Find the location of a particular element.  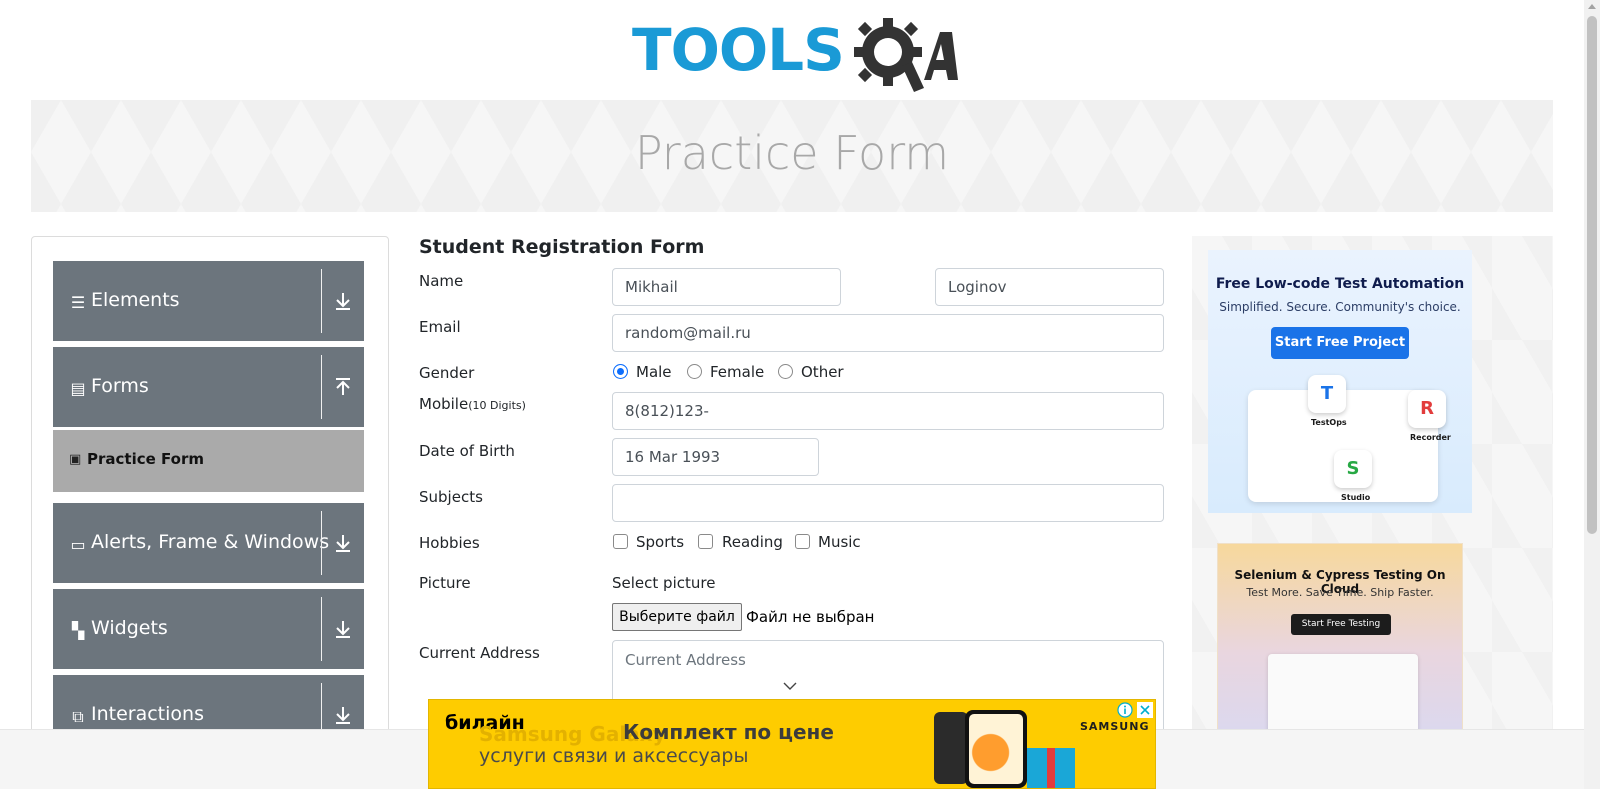

subjects-input is located at coordinates (888, 503).